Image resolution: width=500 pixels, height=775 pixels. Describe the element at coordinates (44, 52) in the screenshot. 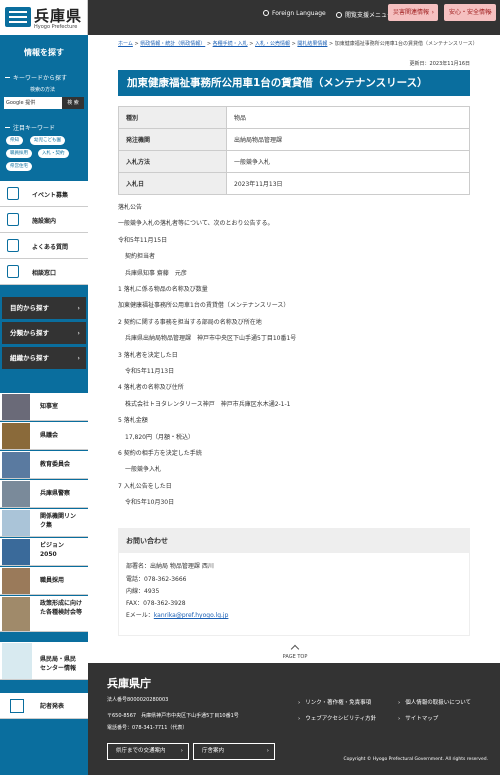

I see `sidebar-title: 情報を探す` at that location.